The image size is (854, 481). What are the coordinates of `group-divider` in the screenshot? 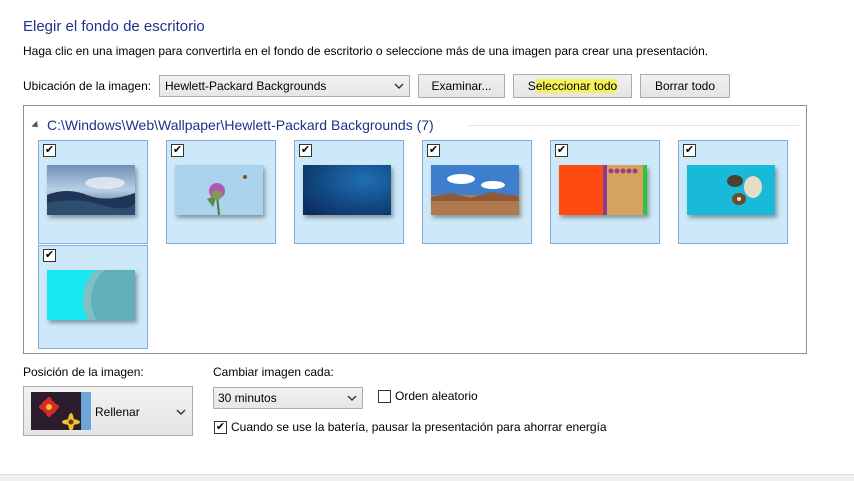 It's located at (634, 125).